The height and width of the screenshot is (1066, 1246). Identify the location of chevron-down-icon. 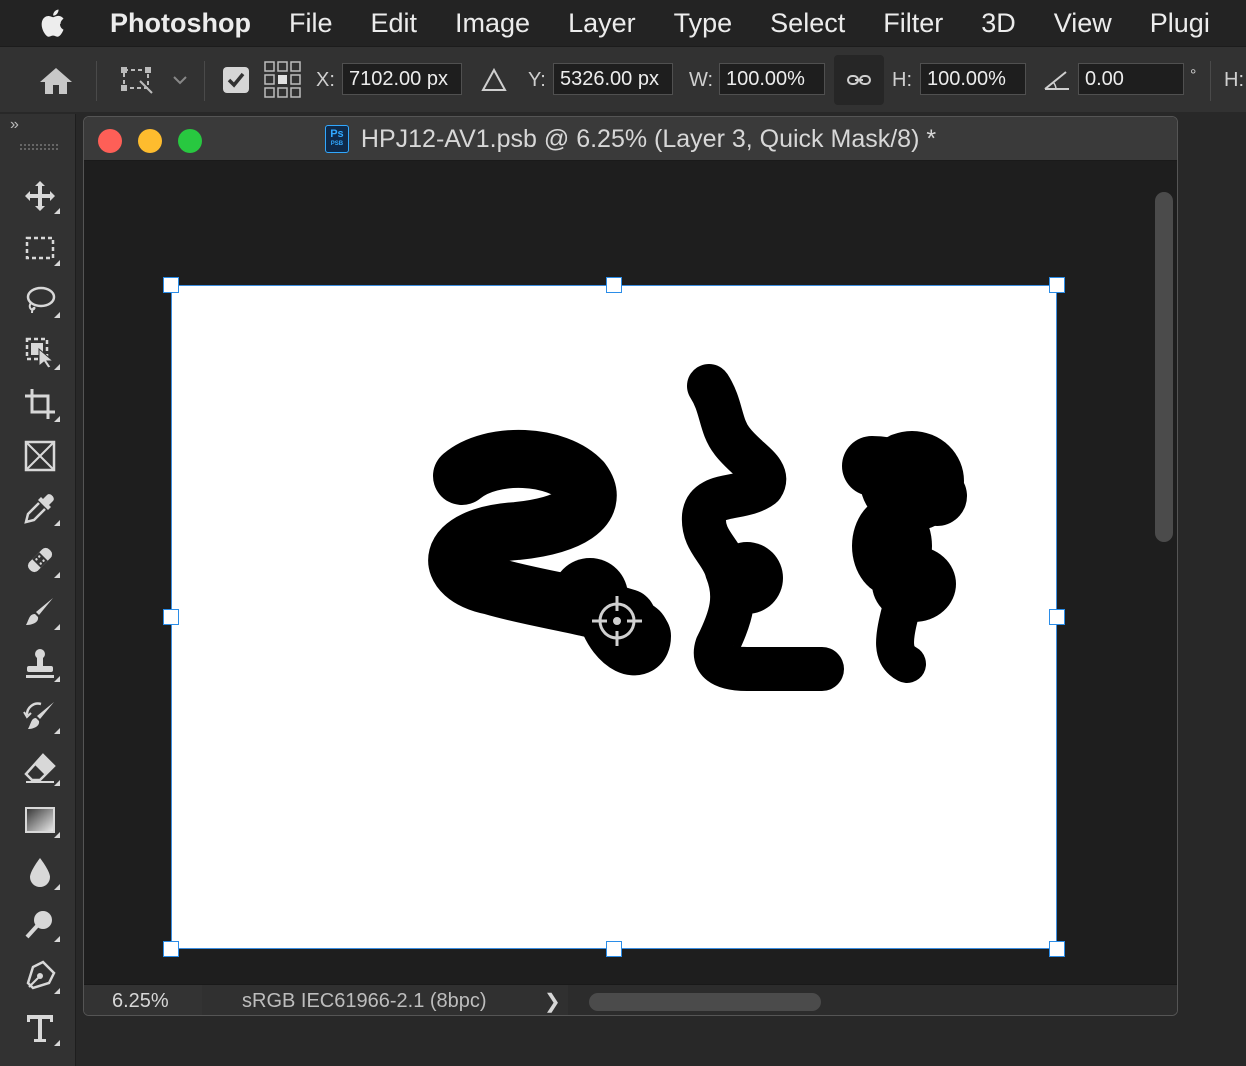
(180, 80).